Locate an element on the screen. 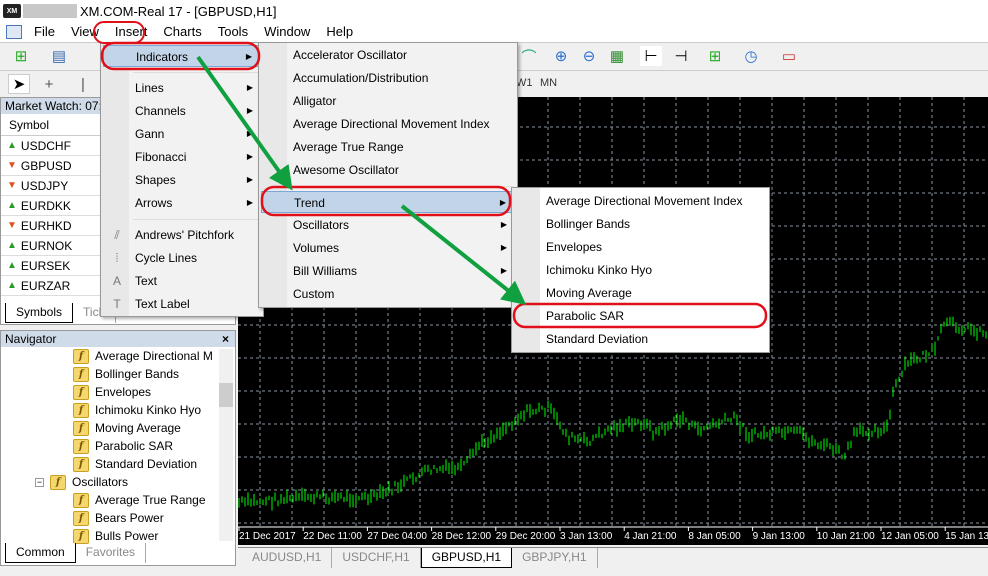 The width and height of the screenshot is (988, 576). menu-file: File is located at coordinates (44, 32).